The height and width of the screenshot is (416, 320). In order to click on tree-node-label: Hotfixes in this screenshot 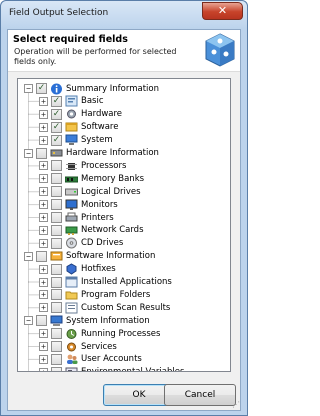, I will do `click(98, 269)`.